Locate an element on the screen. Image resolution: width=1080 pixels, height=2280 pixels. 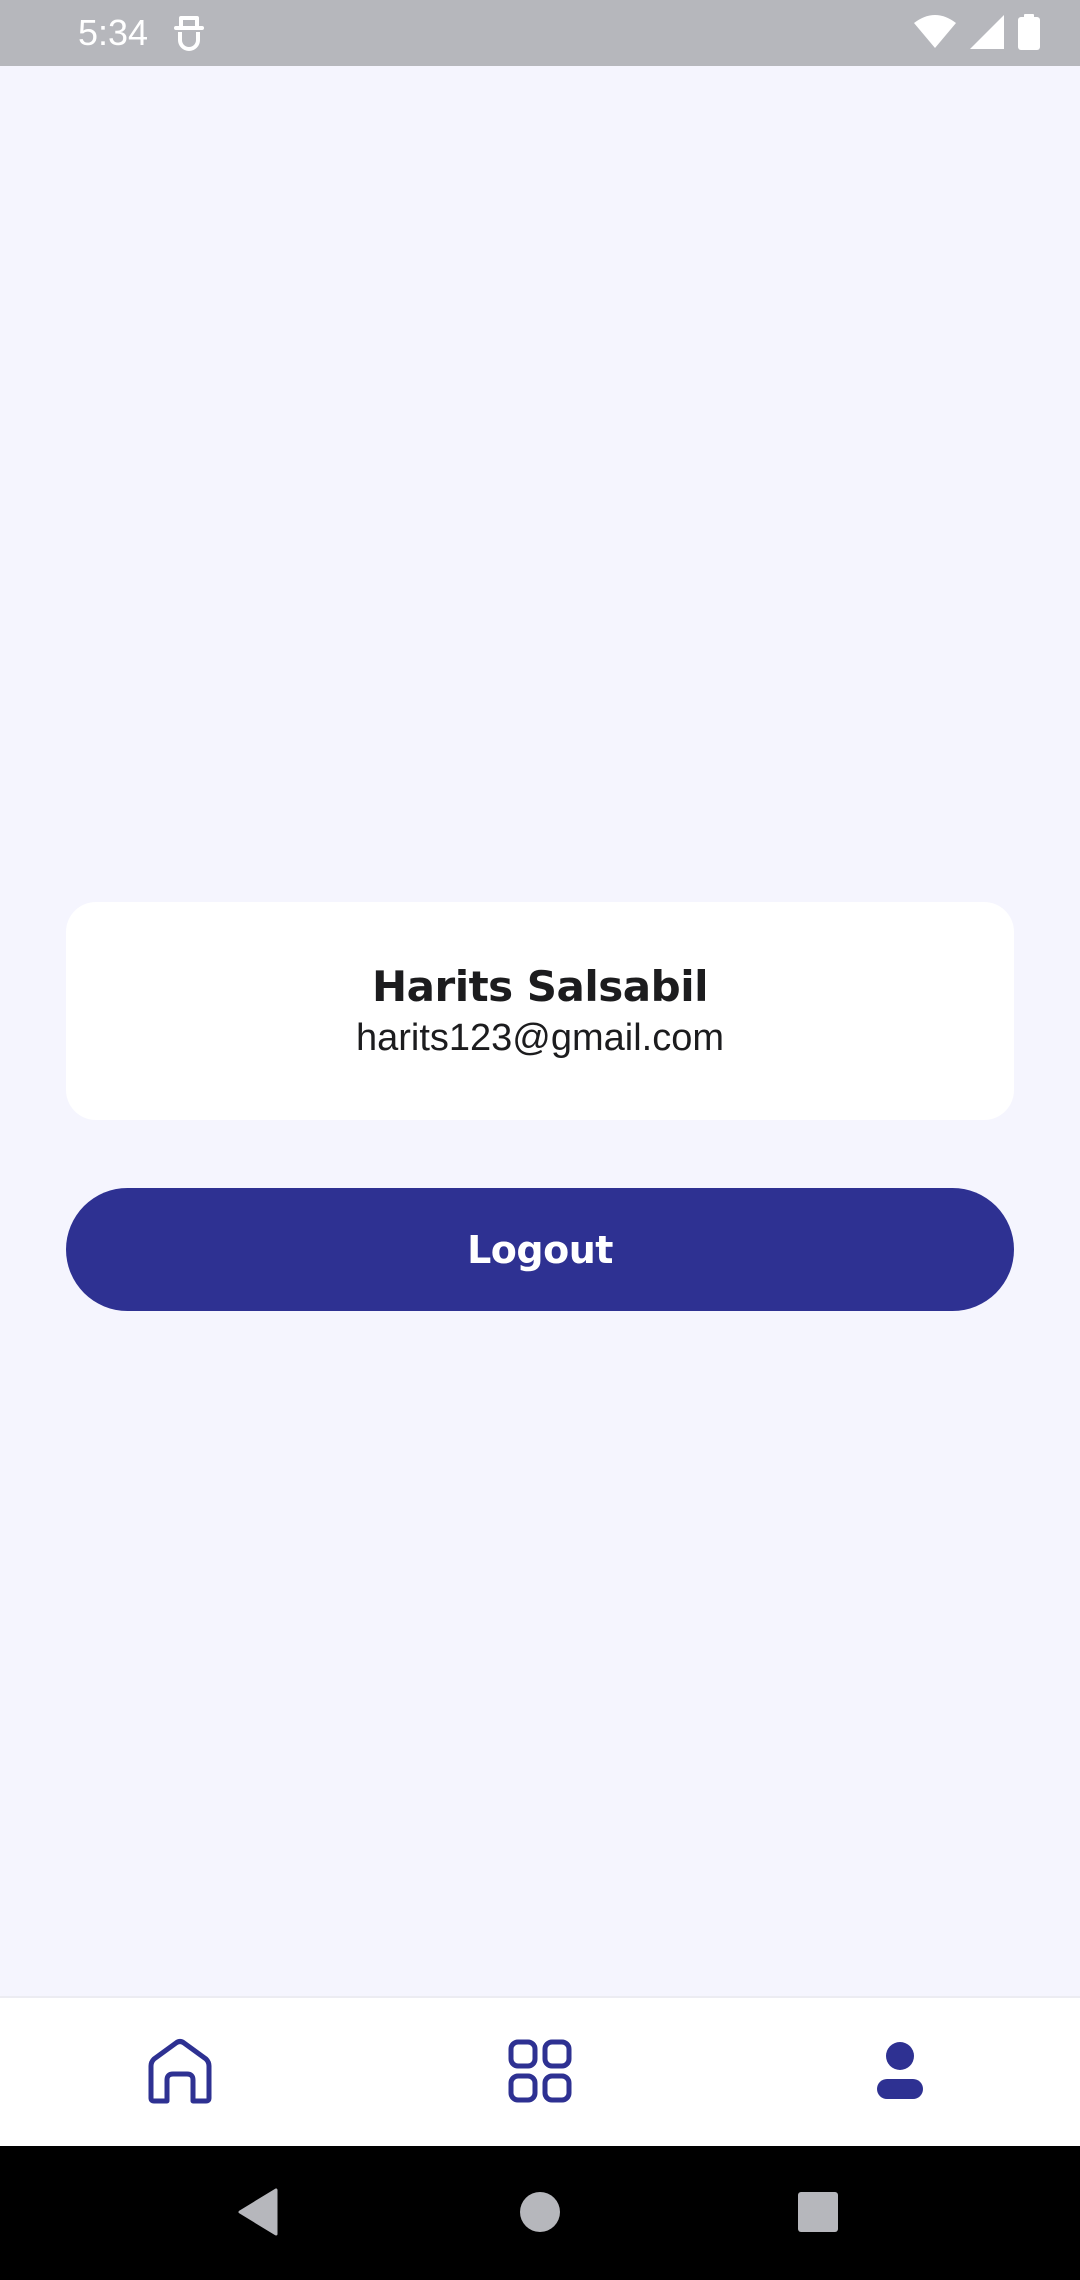
recents-square-icon is located at coordinates (818, 2214).